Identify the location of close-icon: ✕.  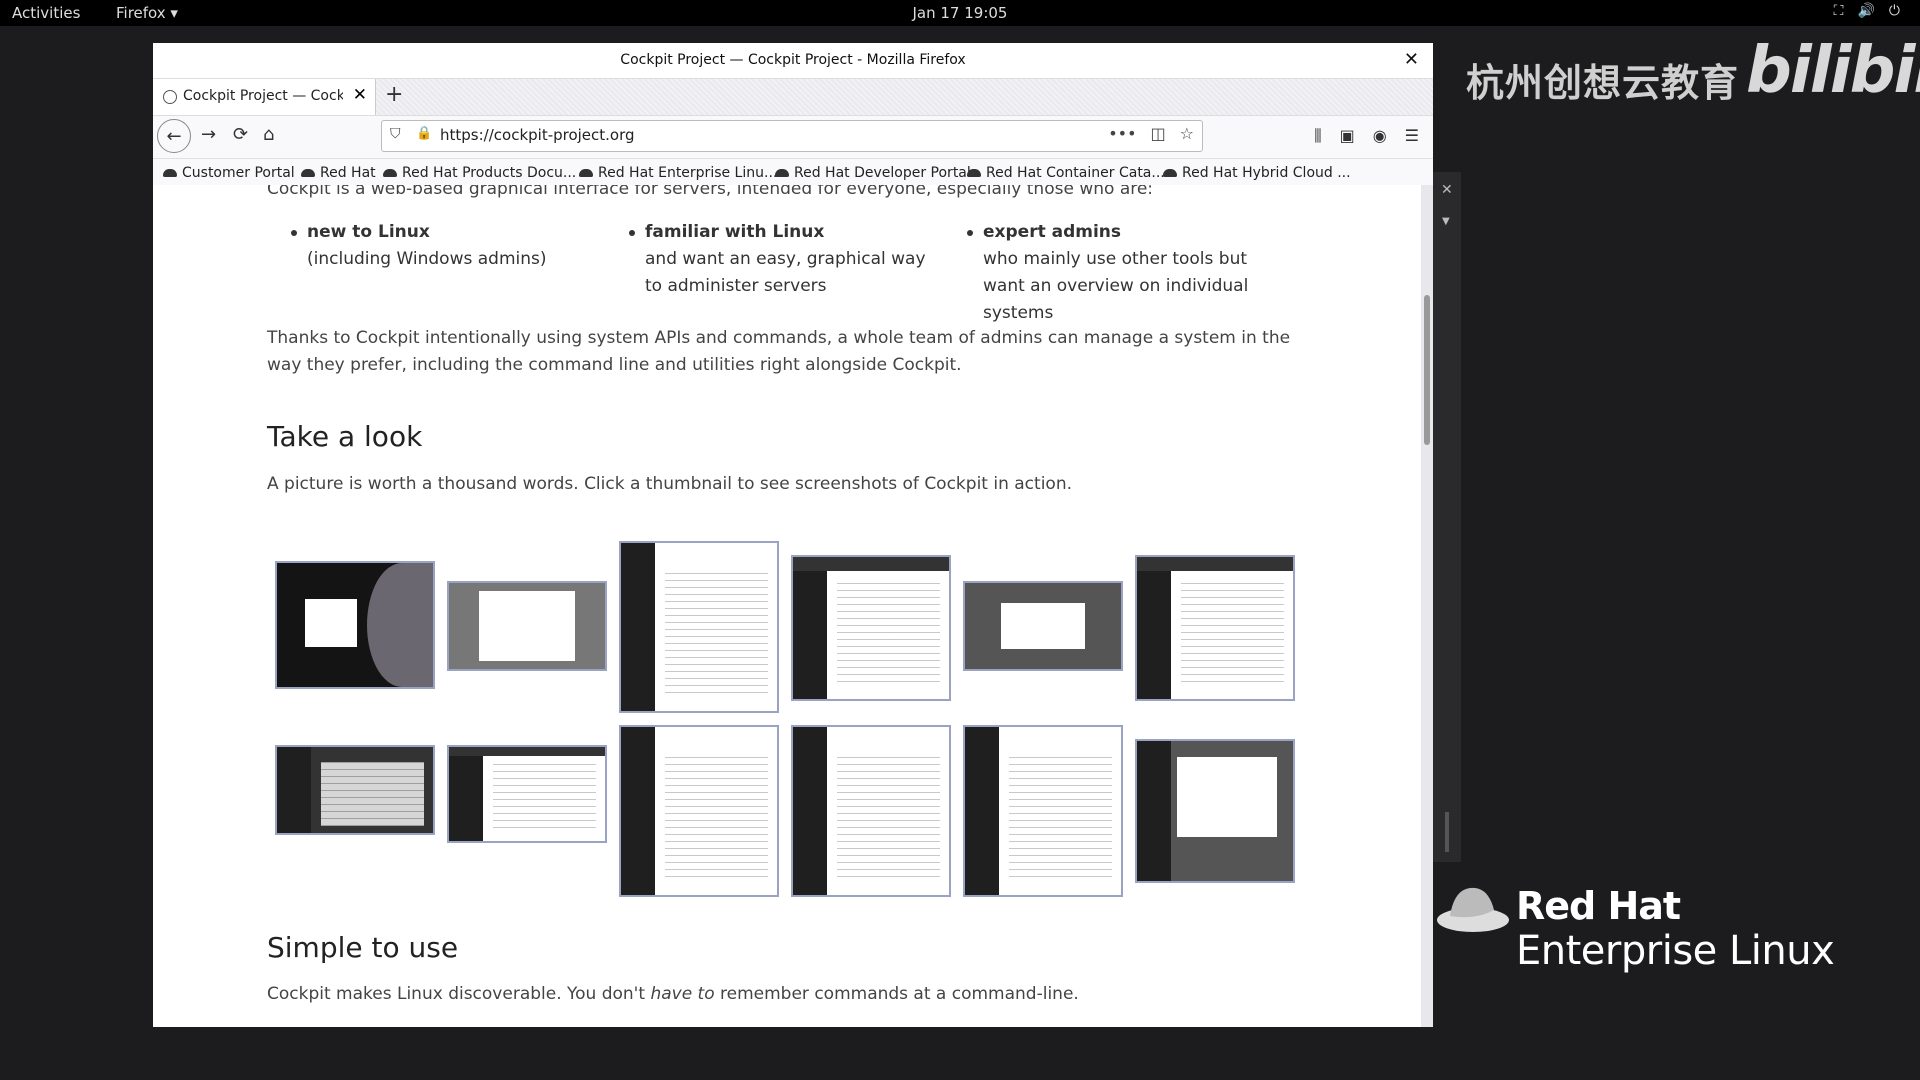
(1447, 190).